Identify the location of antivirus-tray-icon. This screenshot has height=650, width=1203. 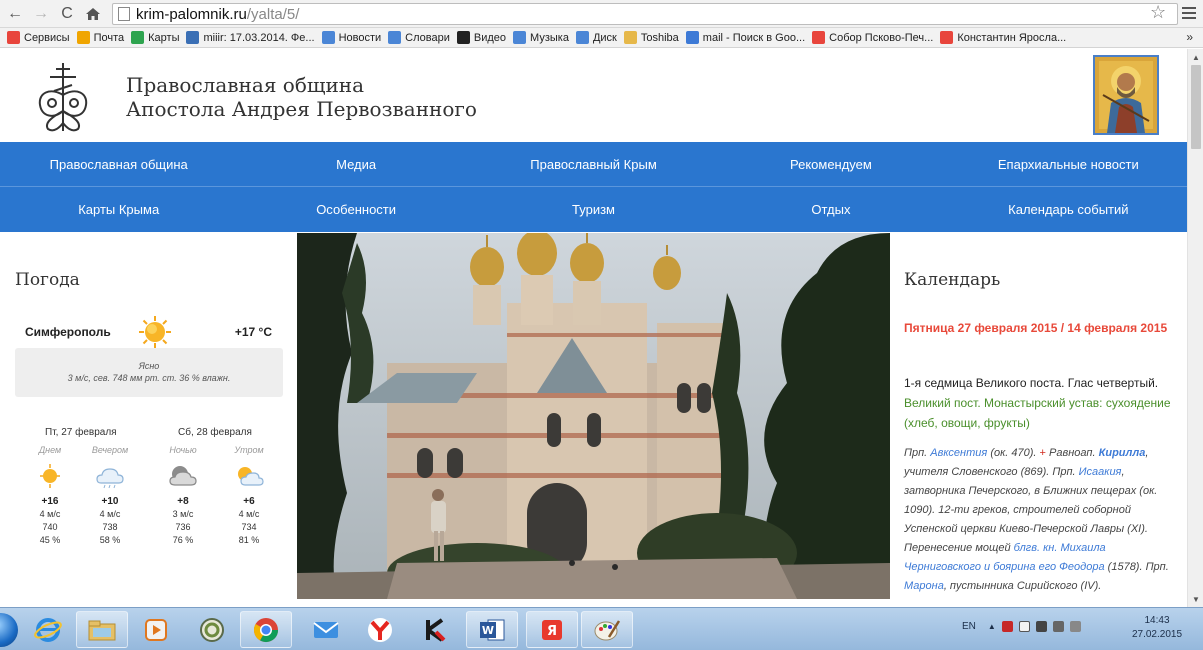
(1007, 626).